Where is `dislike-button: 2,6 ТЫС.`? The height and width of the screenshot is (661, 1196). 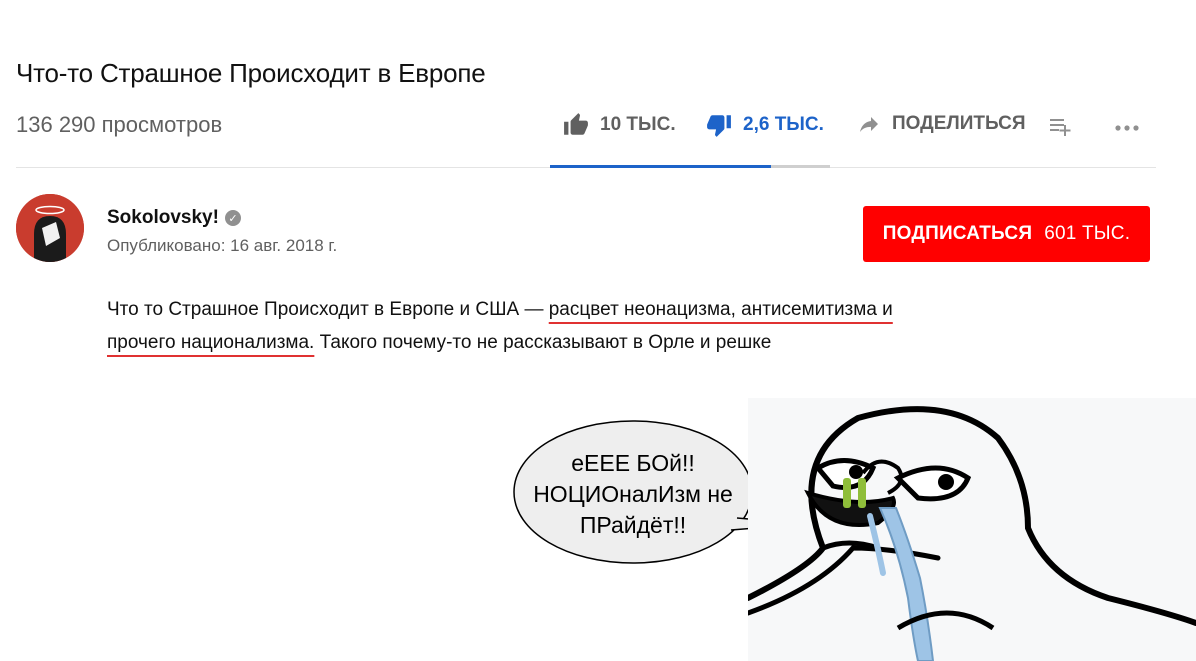
dislike-button: 2,6 ТЫС. is located at coordinates (764, 125).